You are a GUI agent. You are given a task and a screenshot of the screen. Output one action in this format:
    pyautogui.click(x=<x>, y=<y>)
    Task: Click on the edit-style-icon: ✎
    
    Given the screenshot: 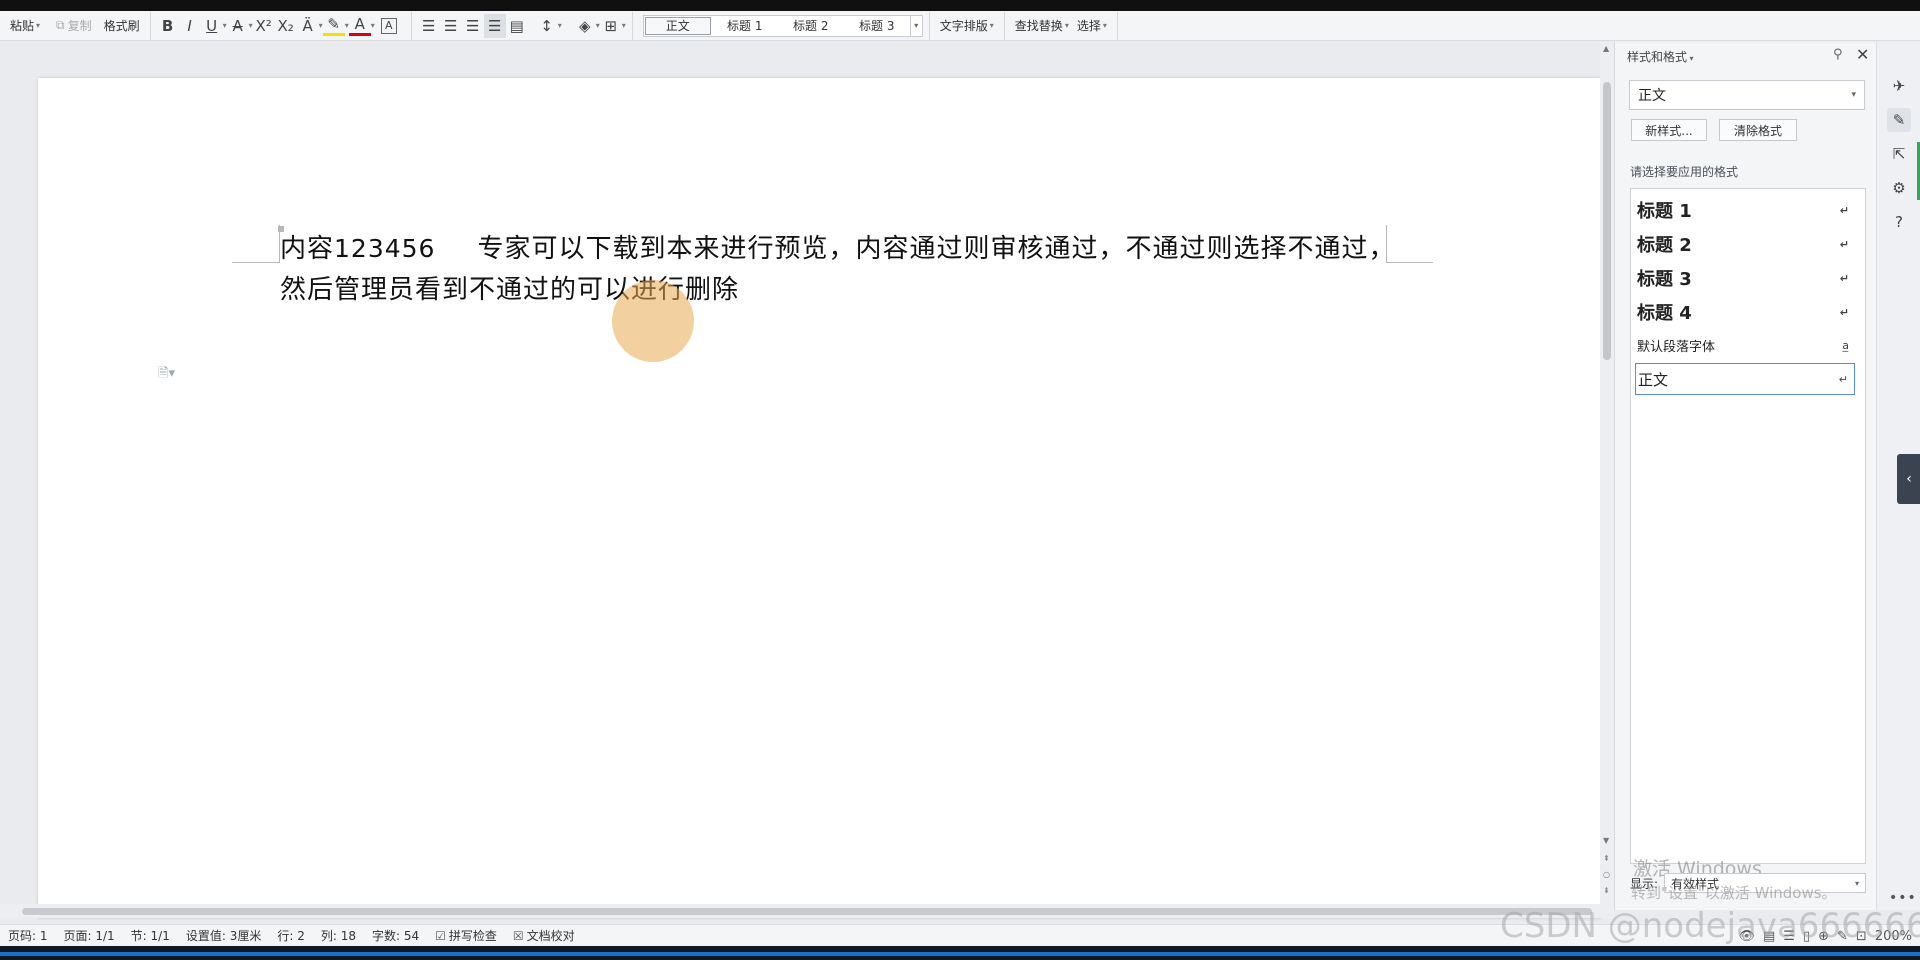 What is the action you would take?
    pyautogui.click(x=1899, y=120)
    